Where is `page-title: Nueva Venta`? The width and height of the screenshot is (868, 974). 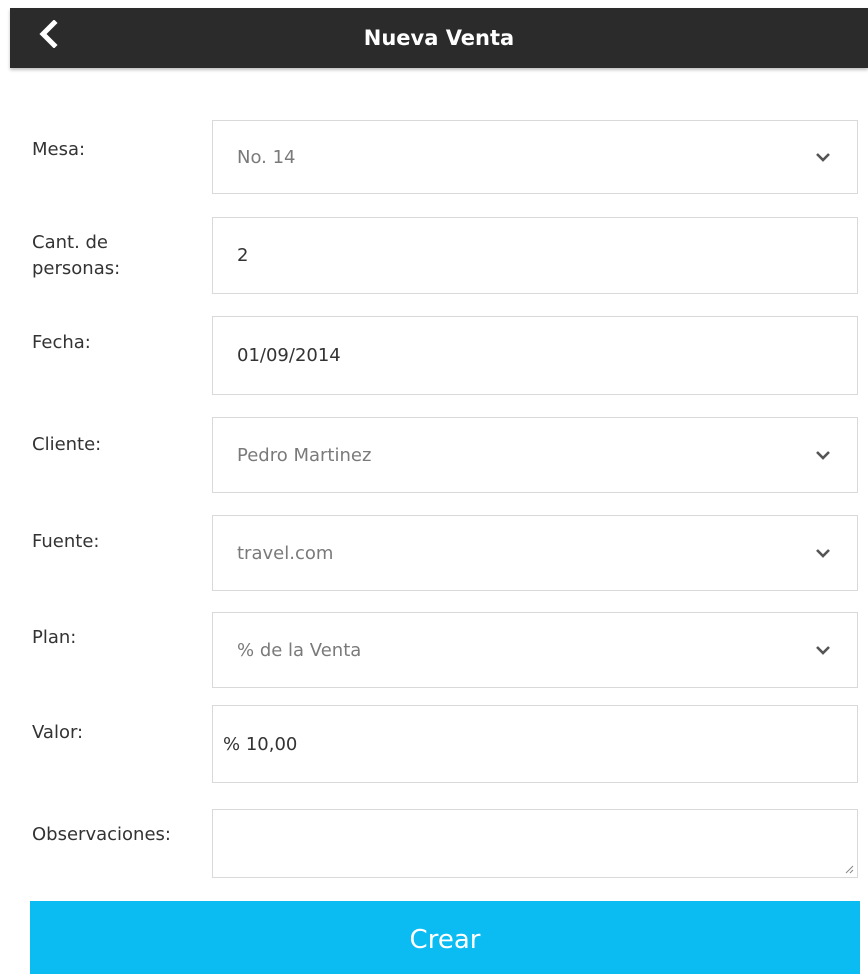
page-title: Nueva Venta is located at coordinates (439, 38).